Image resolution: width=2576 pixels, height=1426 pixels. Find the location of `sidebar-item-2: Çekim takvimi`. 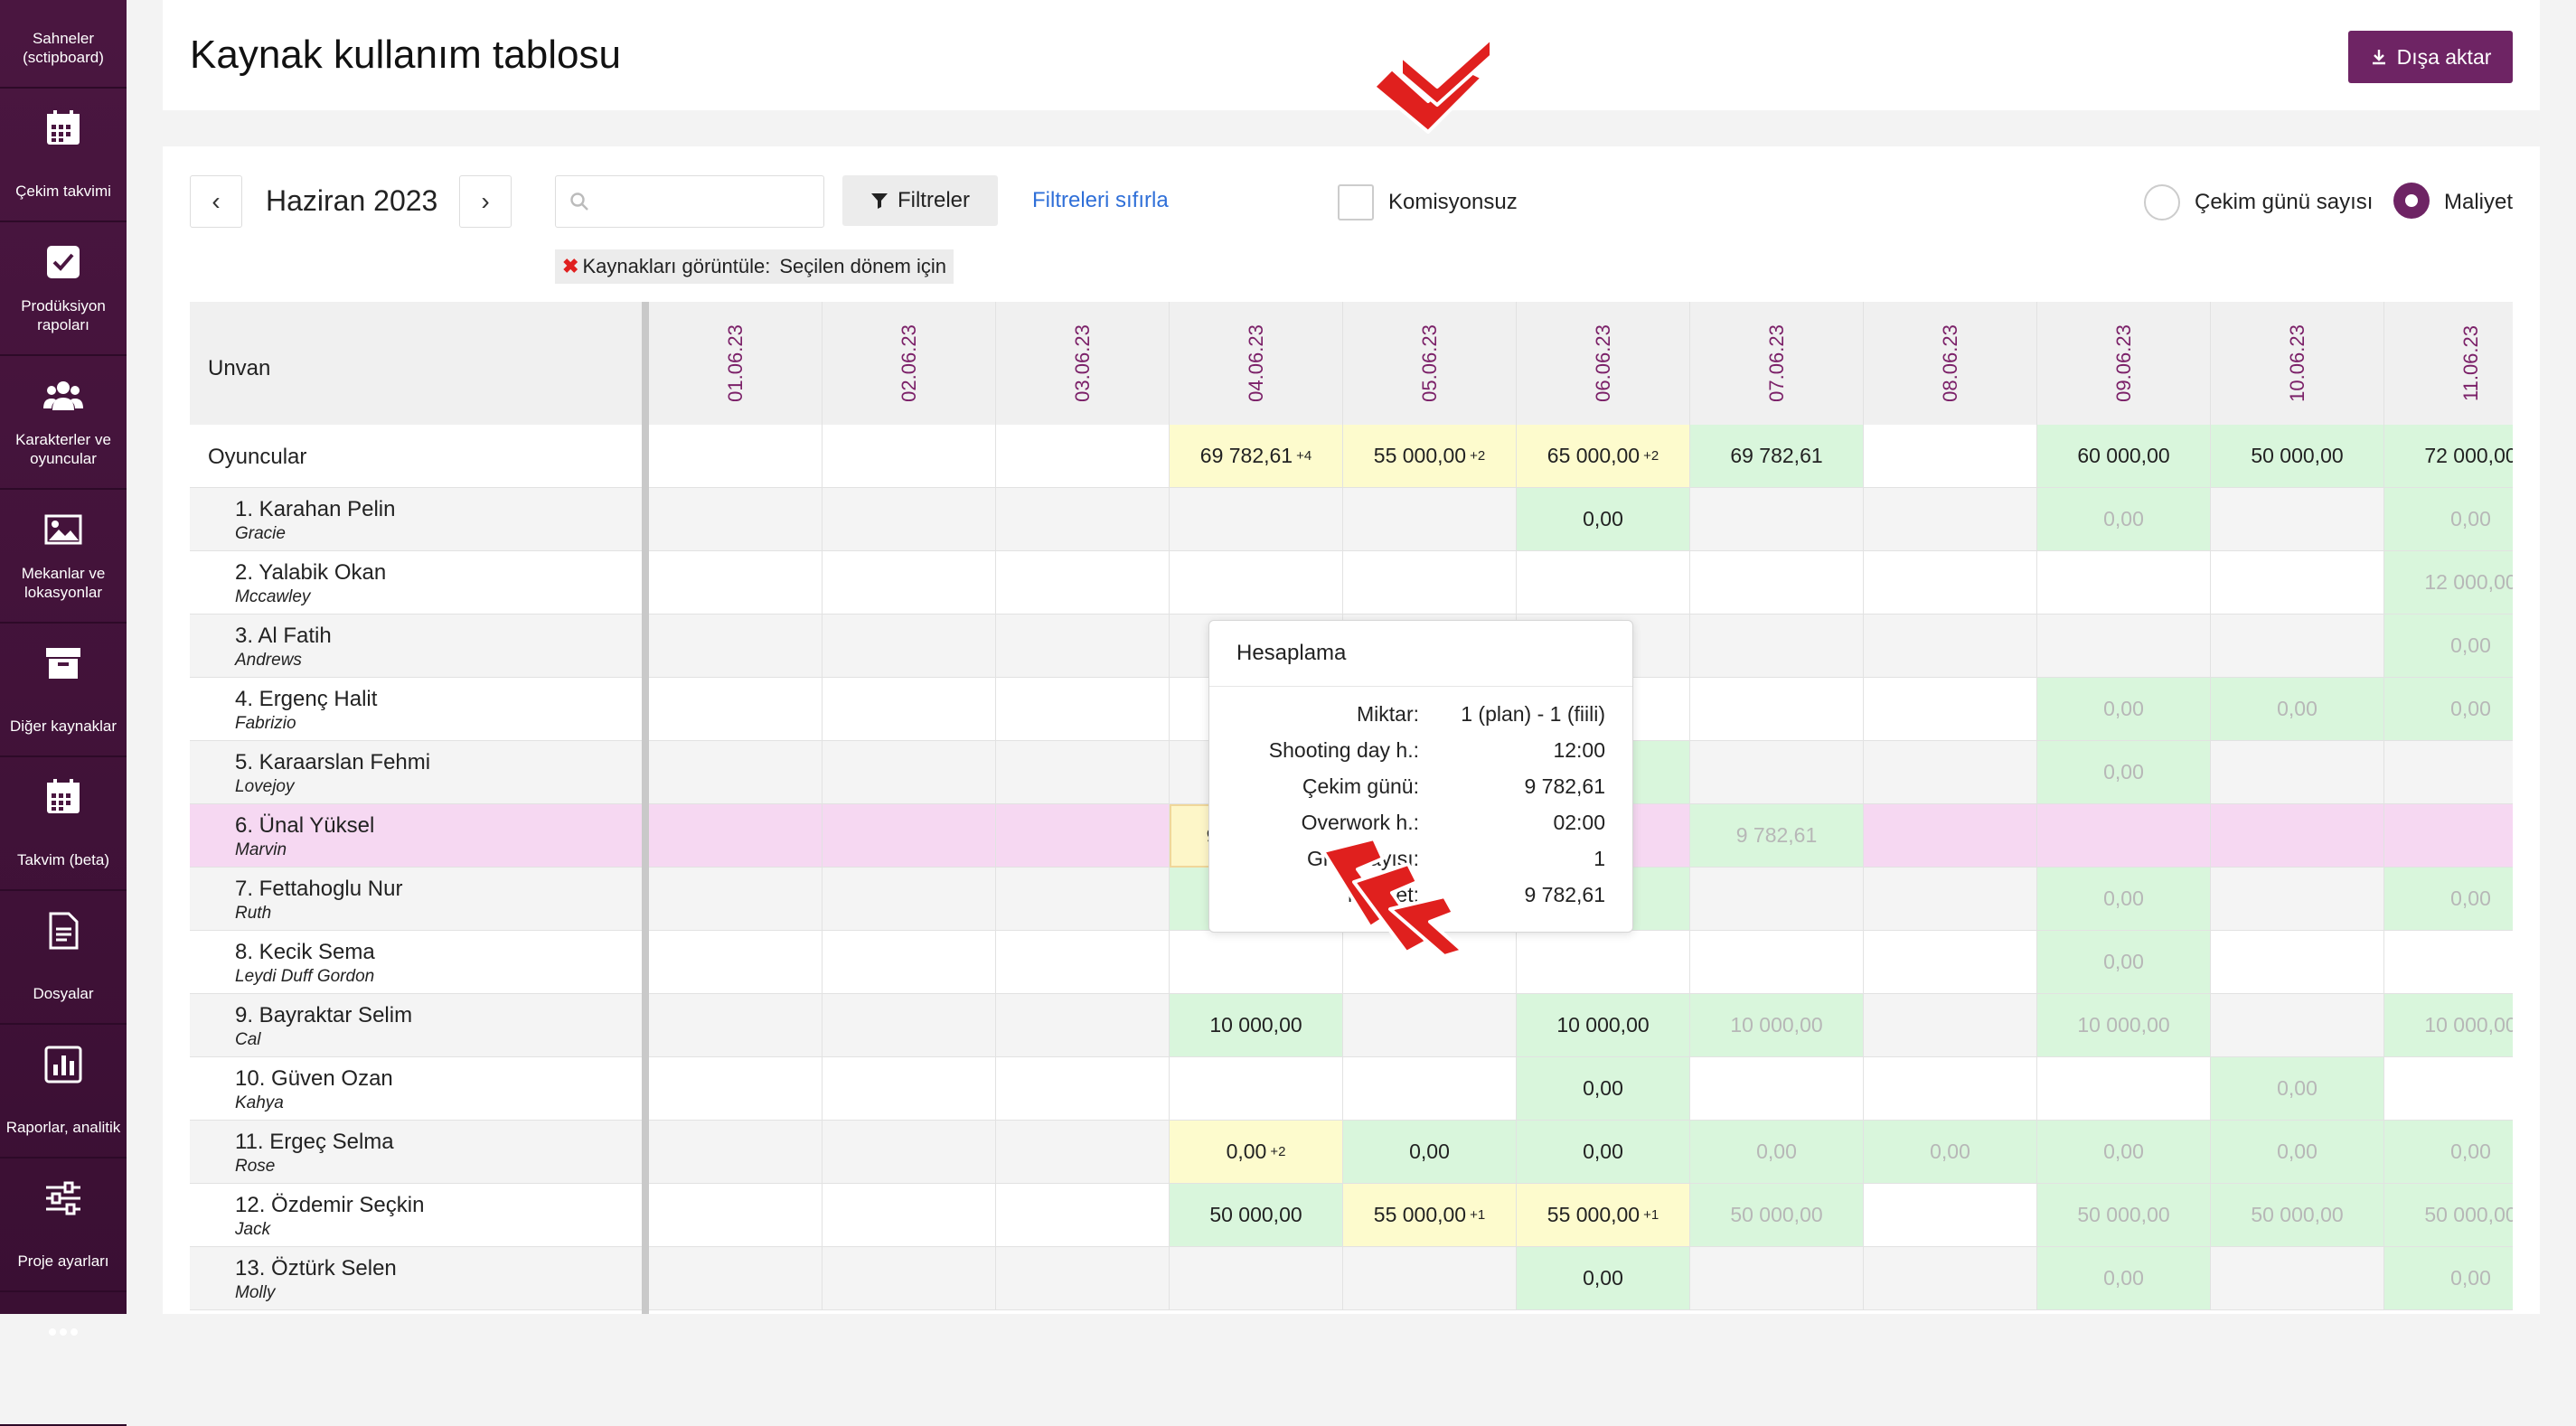

sidebar-item-2: Çekim takvimi is located at coordinates (63, 156).